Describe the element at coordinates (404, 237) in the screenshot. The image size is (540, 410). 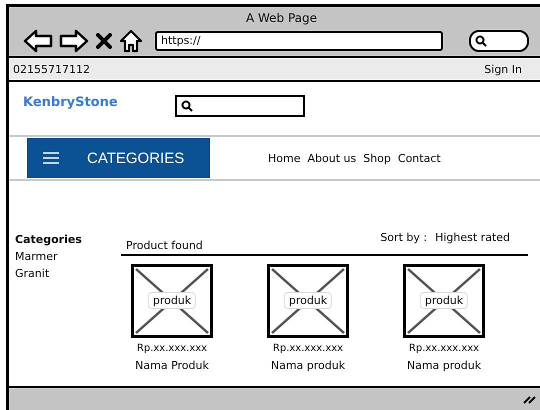
I see `sort-label: Sort by :` at that location.